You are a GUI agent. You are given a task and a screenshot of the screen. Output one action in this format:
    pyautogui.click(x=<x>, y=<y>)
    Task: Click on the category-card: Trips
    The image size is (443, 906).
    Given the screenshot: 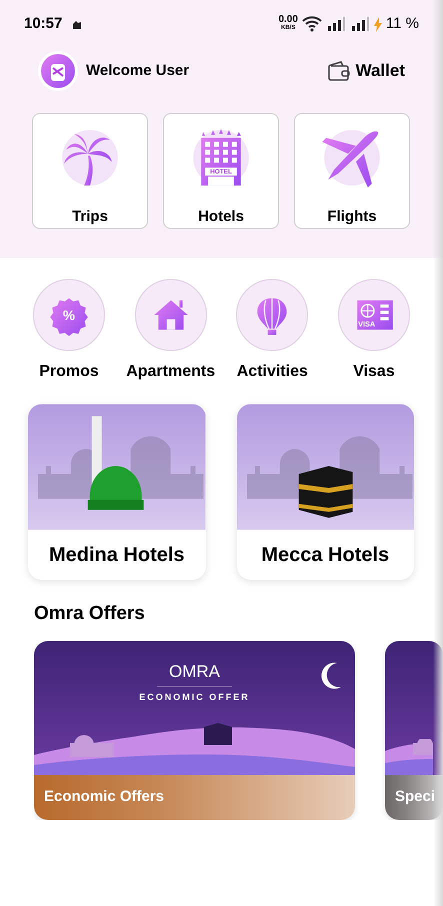 What is the action you would take?
    pyautogui.click(x=90, y=171)
    